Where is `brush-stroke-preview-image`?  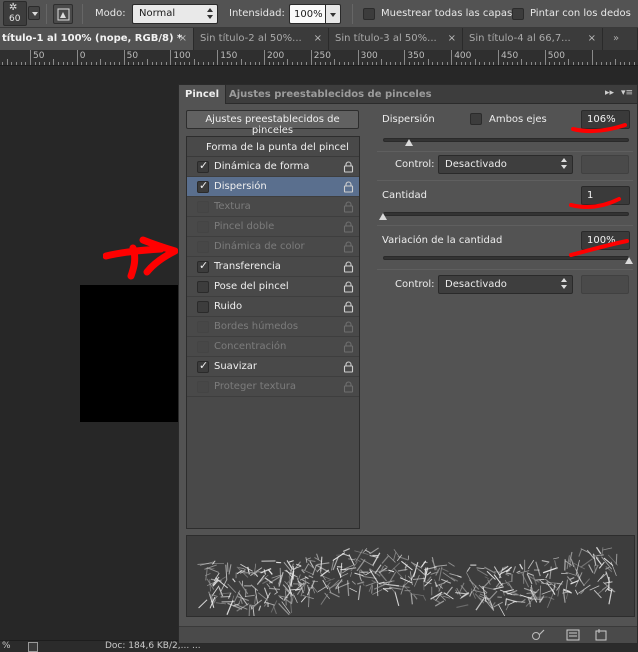 brush-stroke-preview-image is located at coordinates (408, 581).